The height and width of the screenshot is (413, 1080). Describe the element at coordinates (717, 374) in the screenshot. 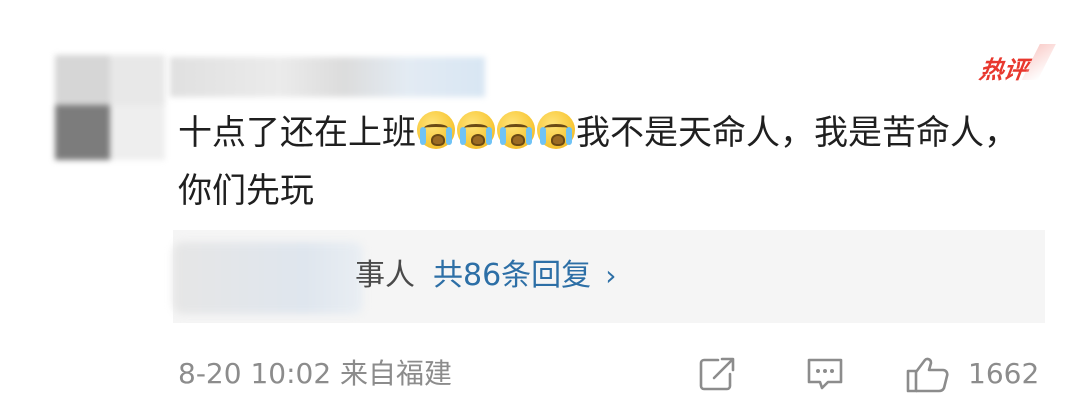

I see `share-icon` at that location.